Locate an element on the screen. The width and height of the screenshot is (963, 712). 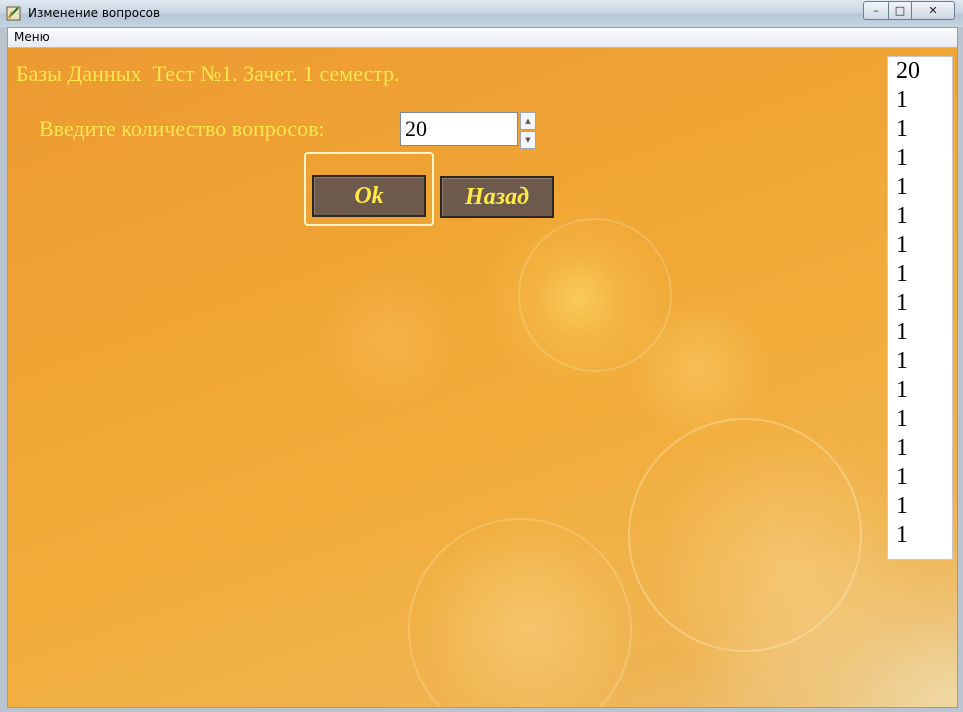
menu-item-menu: Меню is located at coordinates (32, 37).